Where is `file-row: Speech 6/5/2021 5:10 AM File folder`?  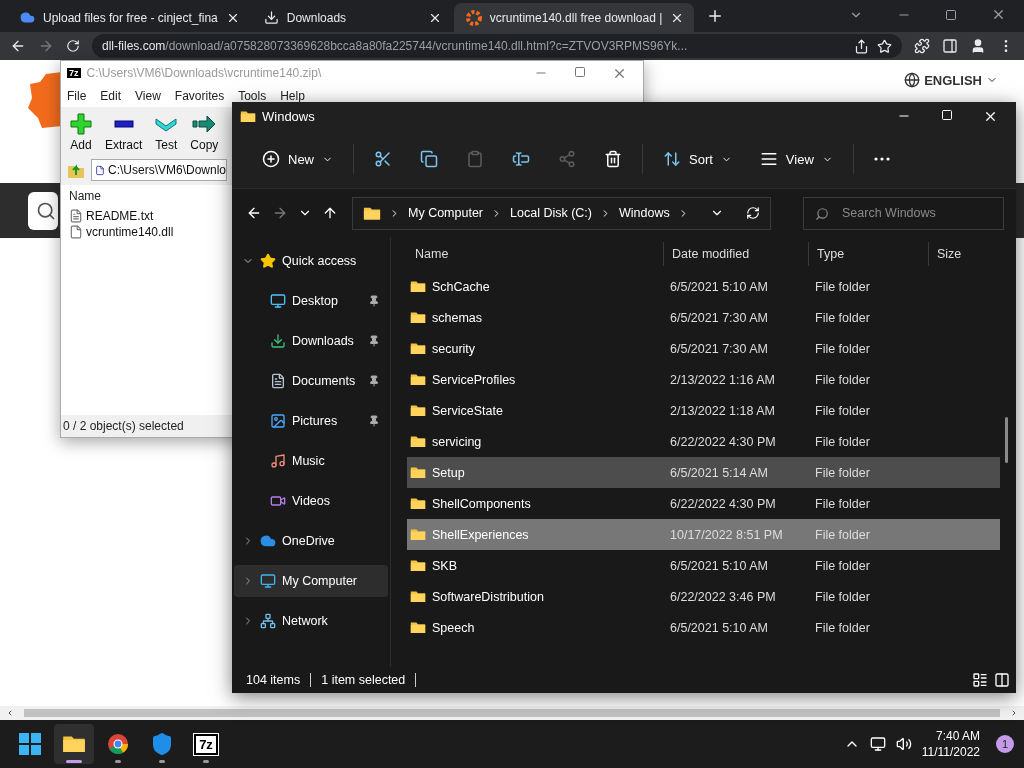 file-row: Speech 6/5/2021 5:10 AM File folder is located at coordinates (703, 627).